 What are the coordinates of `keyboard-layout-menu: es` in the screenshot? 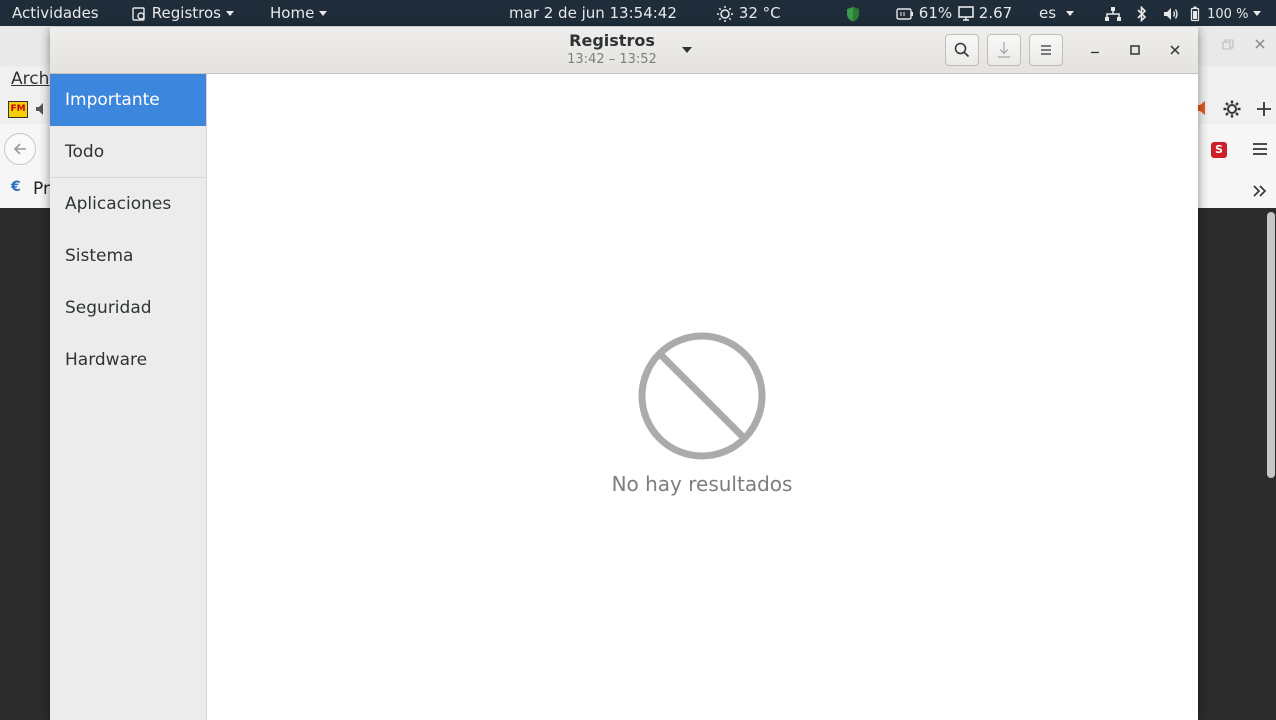 It's located at (1057, 13).